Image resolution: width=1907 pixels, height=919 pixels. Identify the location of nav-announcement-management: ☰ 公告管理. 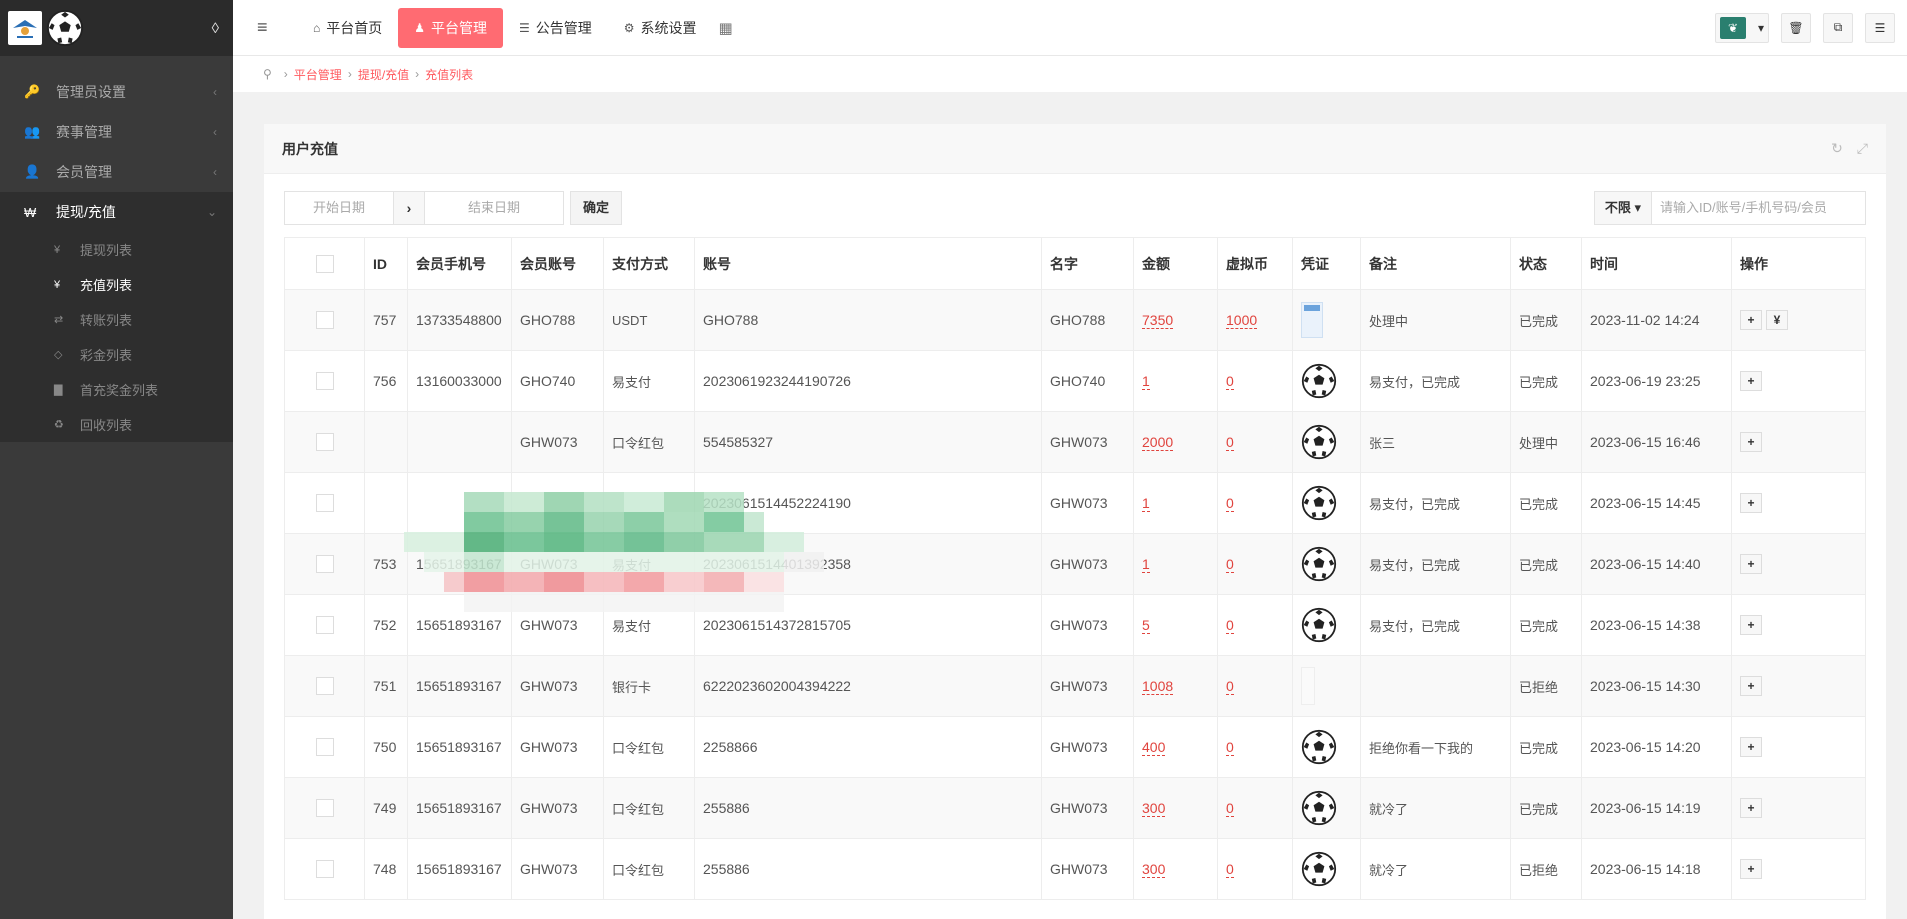
(555, 28).